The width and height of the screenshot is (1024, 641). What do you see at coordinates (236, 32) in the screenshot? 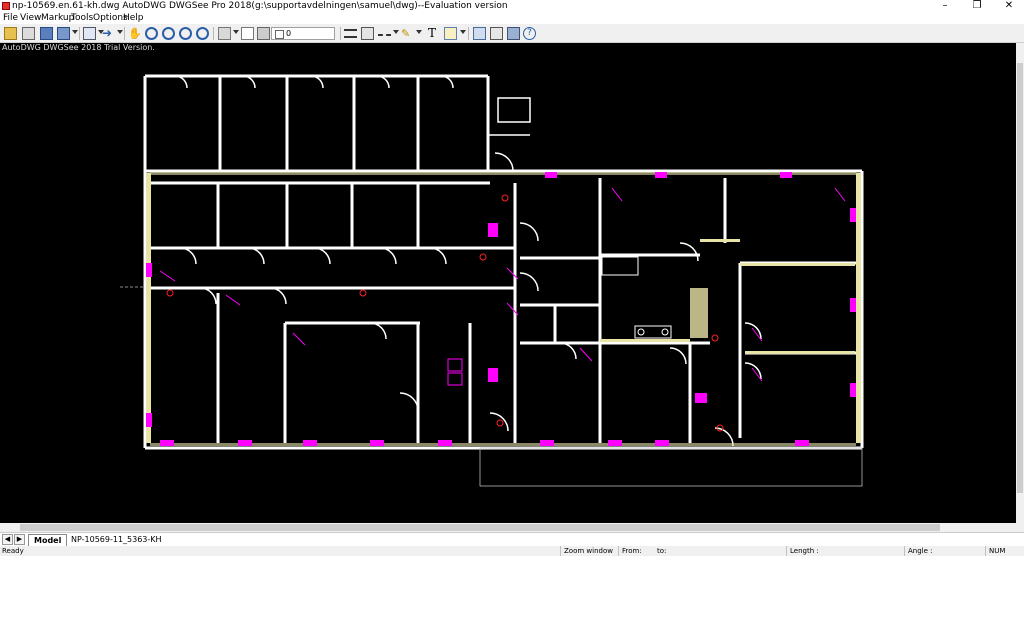
I see `layer-dropdown-icon` at bounding box center [236, 32].